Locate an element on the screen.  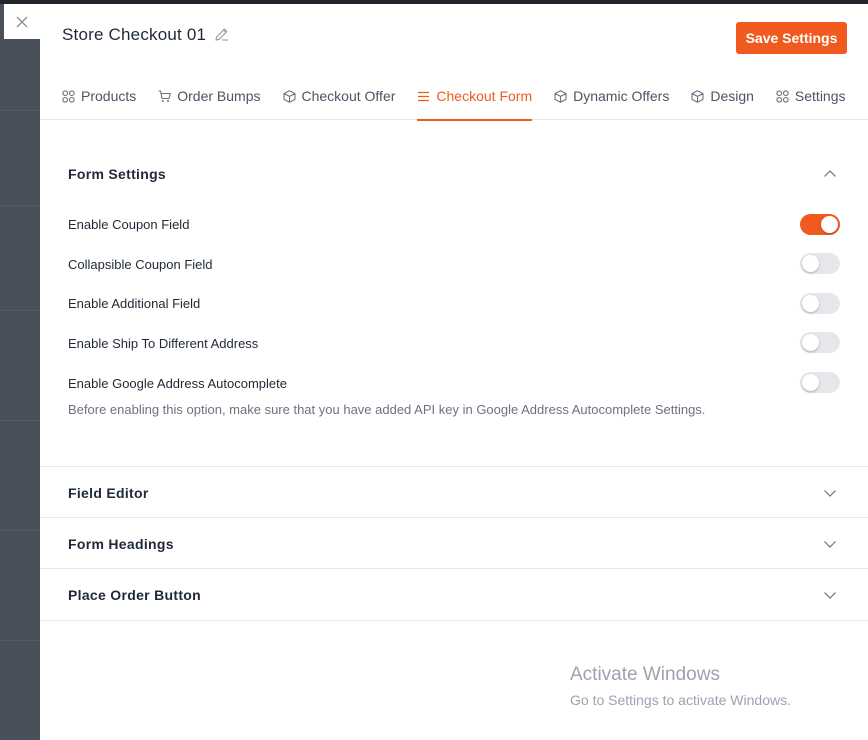
tab-label: Products is located at coordinates (109, 96).